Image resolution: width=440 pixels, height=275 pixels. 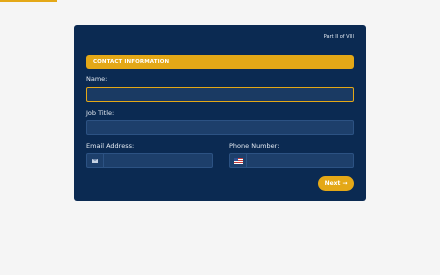 I want to click on country-selector, so click(x=238, y=160).